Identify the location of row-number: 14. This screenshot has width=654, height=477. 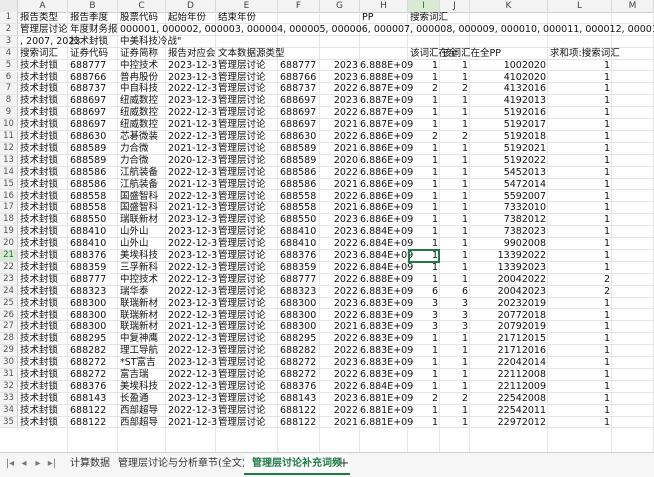
(9, 172).